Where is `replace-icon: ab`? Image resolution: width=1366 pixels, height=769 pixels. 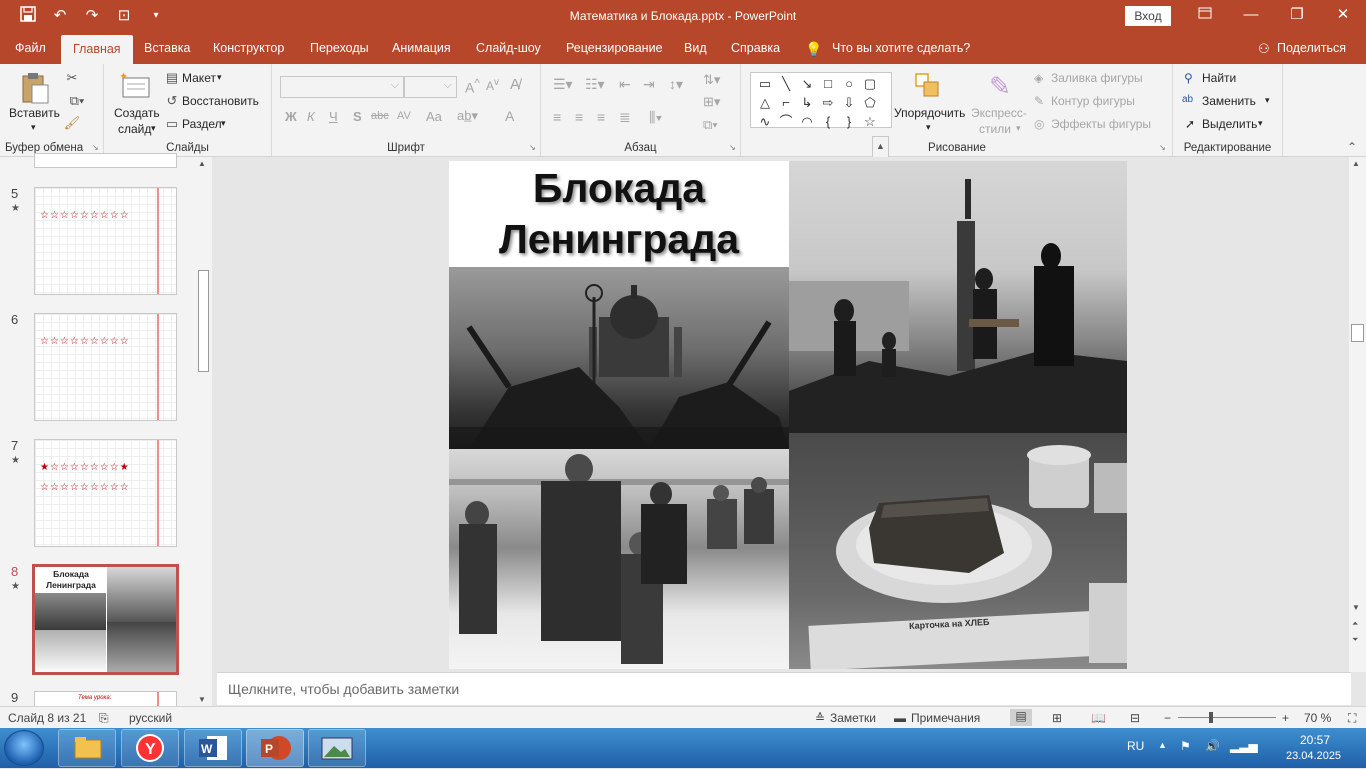
replace-icon: ab is located at coordinates (1187, 99).